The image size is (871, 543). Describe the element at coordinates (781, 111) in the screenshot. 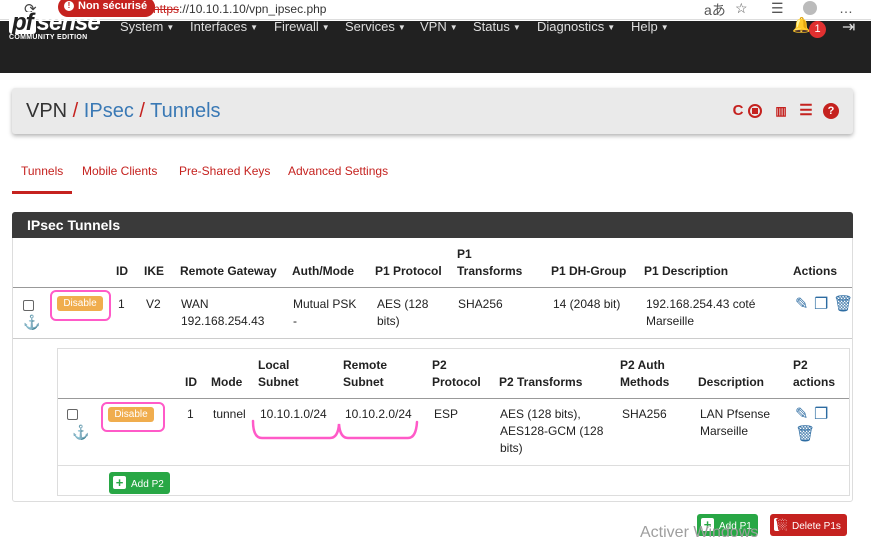

I see `chart-icon: ▥` at that location.